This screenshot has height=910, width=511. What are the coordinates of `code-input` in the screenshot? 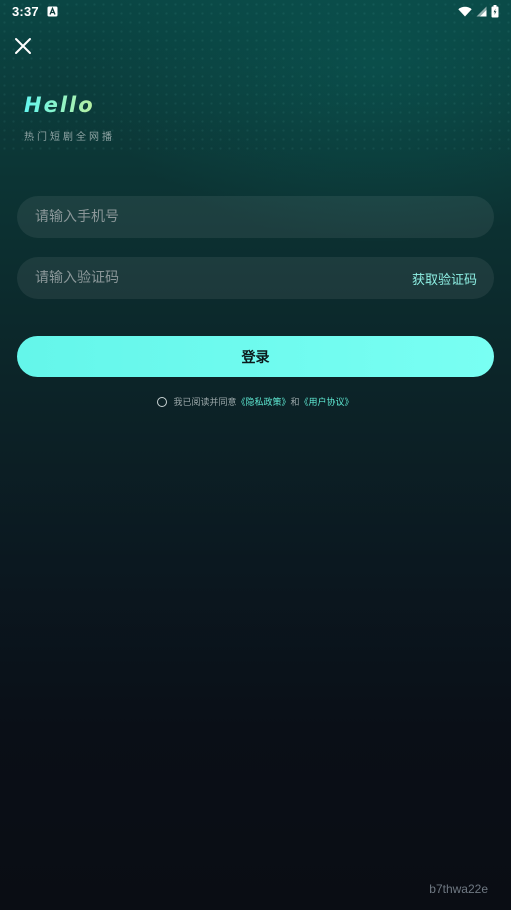 It's located at (223, 278).